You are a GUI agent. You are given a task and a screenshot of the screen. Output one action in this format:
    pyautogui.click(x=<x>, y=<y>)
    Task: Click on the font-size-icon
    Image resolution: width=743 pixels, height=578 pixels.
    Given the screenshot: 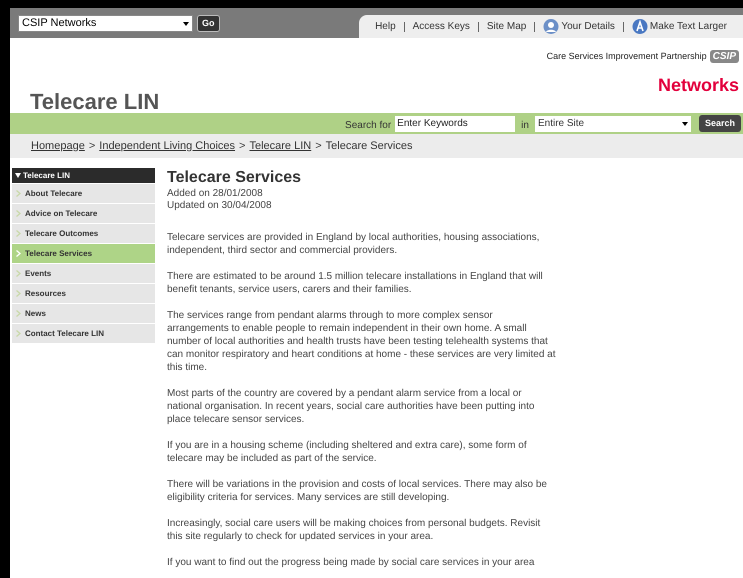 What is the action you would take?
    pyautogui.click(x=640, y=26)
    